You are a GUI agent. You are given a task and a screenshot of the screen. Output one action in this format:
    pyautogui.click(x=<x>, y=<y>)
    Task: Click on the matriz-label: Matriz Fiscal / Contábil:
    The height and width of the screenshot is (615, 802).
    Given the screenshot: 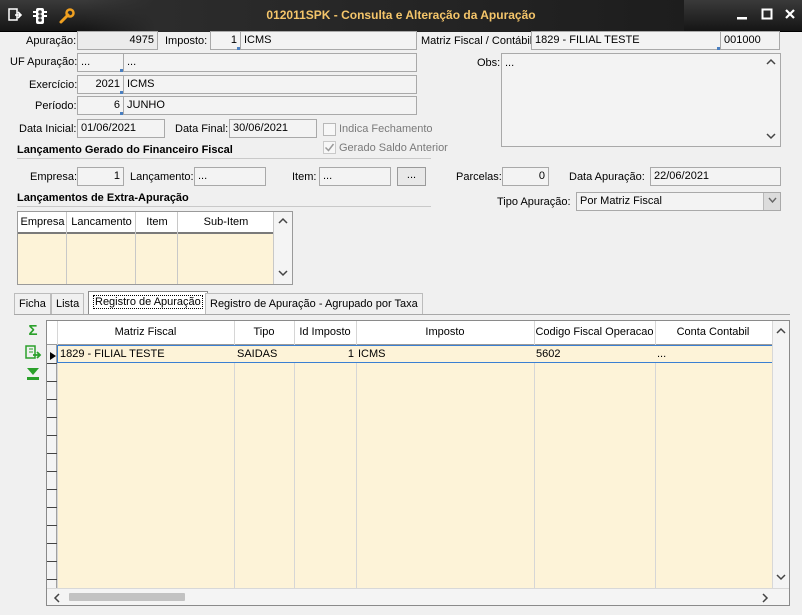 What is the action you would take?
    pyautogui.click(x=478, y=41)
    